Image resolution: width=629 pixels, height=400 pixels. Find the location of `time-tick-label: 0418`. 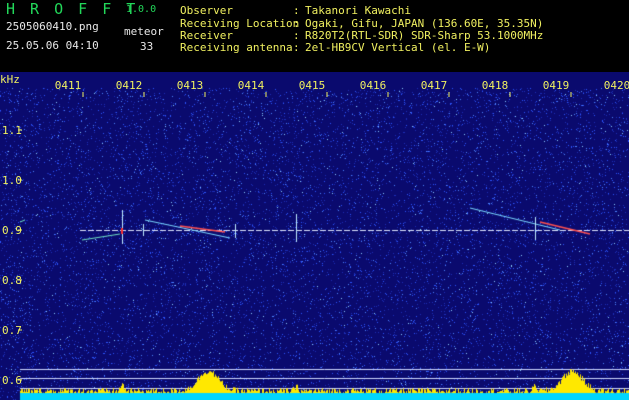

time-tick-label: 0418 is located at coordinates (495, 85).